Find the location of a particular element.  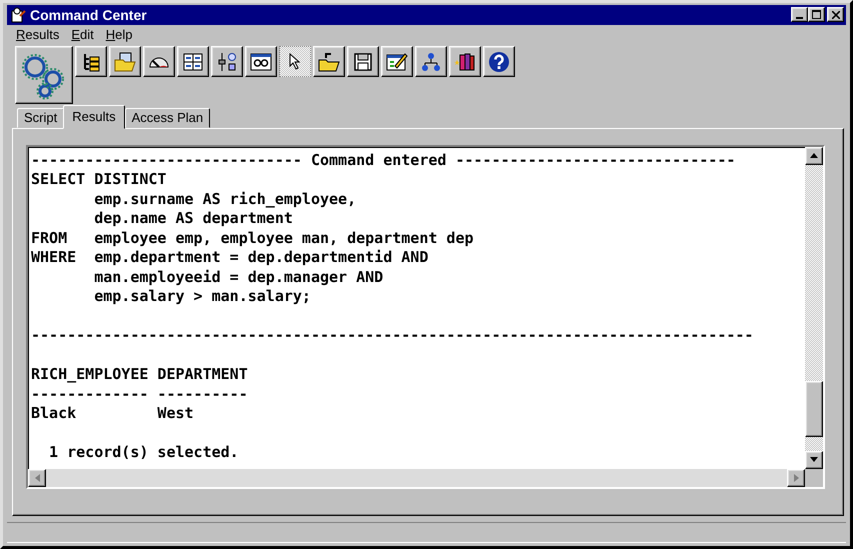

form-icon is located at coordinates (193, 62).